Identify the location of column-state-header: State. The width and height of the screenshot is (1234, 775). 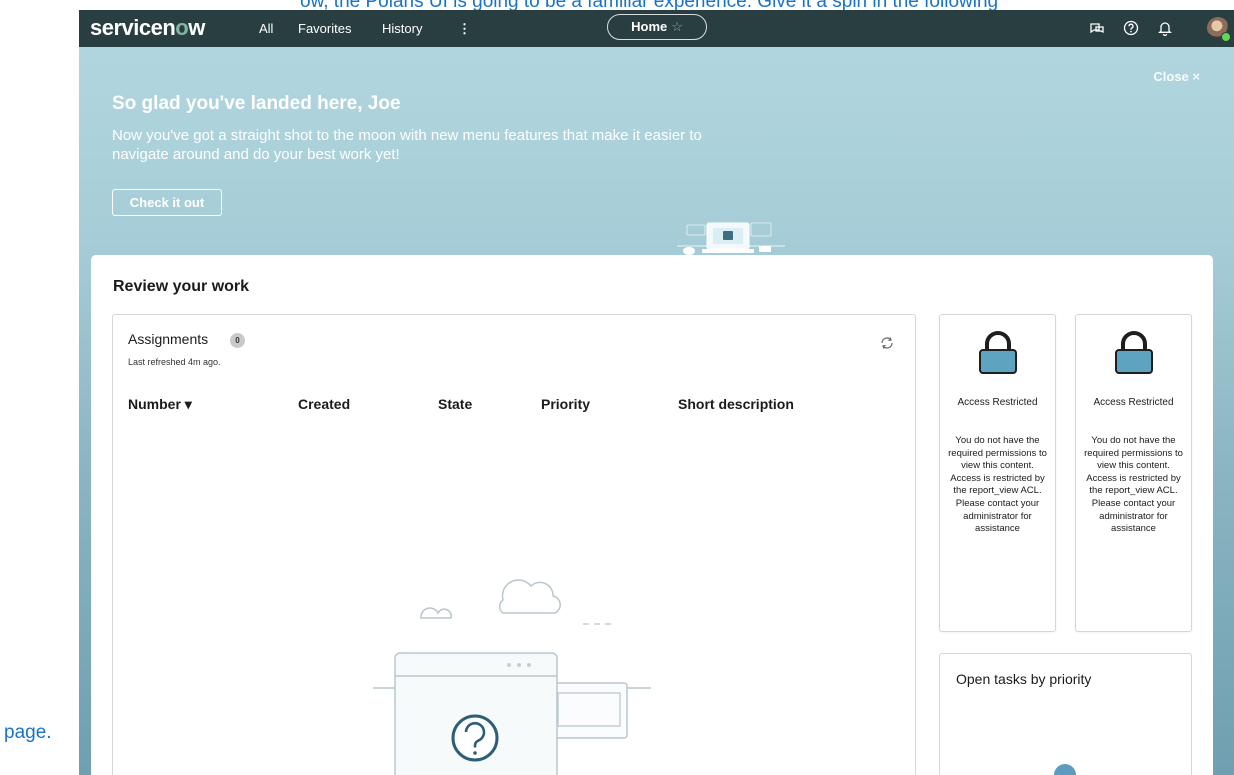
(455, 404).